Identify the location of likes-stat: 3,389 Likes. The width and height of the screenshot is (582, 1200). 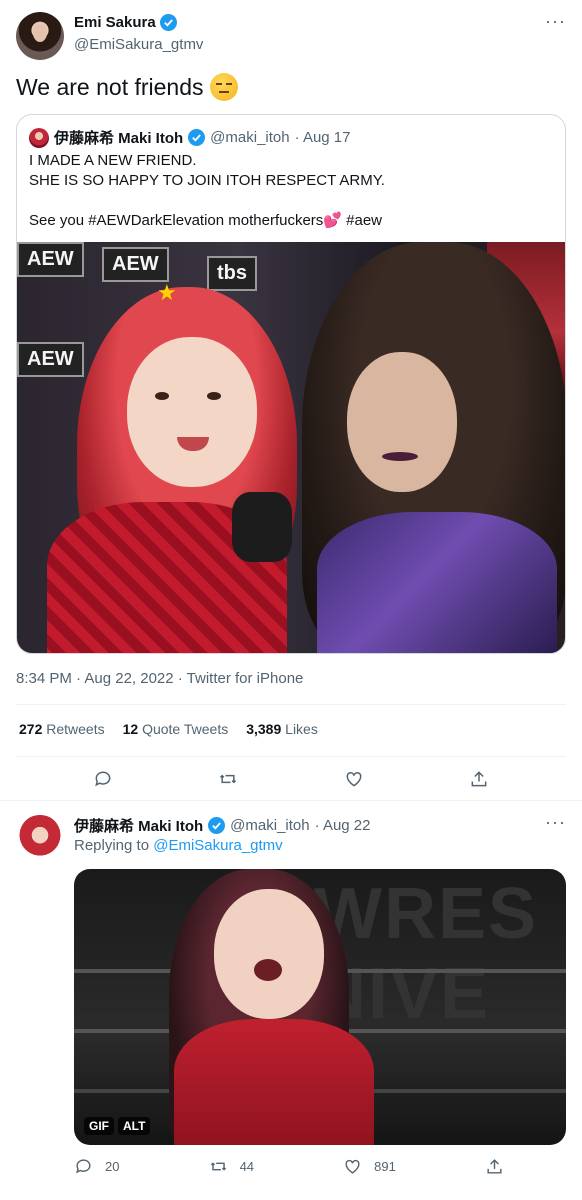
(282, 729).